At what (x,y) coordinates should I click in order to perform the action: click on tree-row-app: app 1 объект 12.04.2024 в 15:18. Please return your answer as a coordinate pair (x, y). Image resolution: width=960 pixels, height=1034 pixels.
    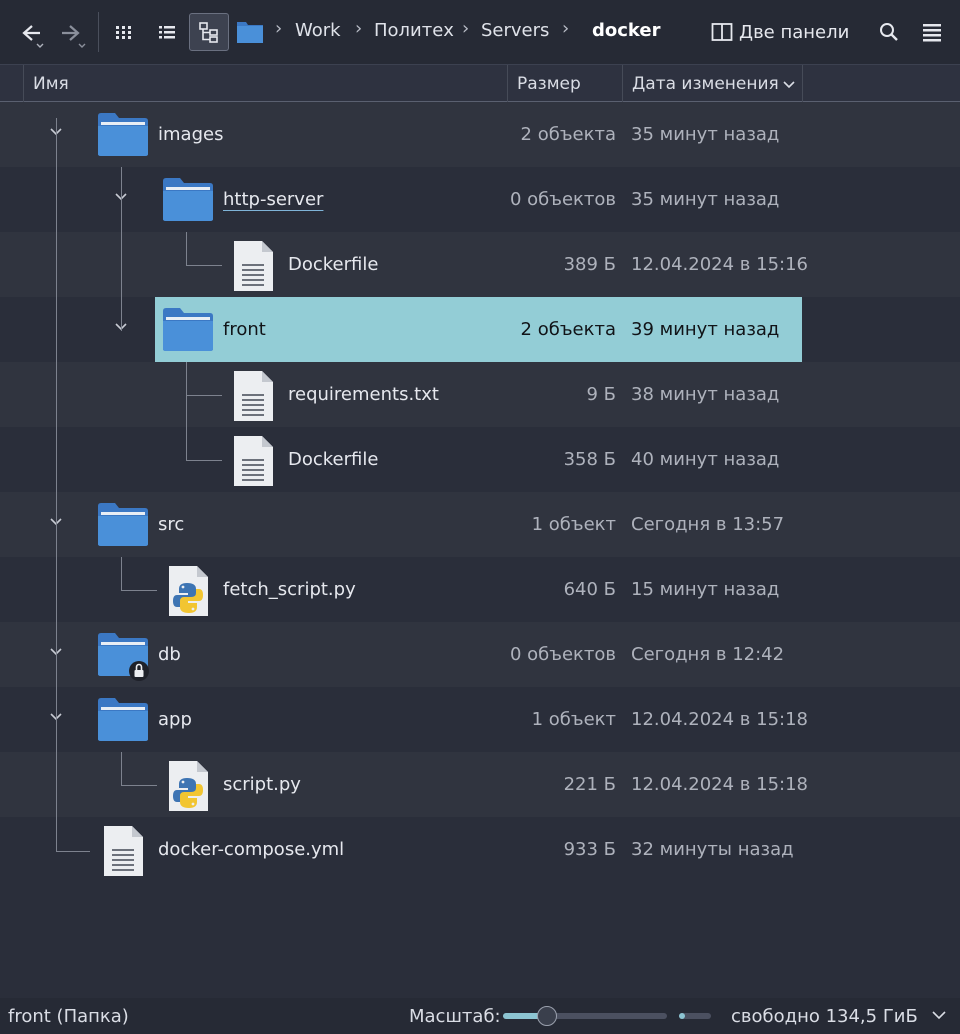
    Looking at the image, I should click on (480, 719).